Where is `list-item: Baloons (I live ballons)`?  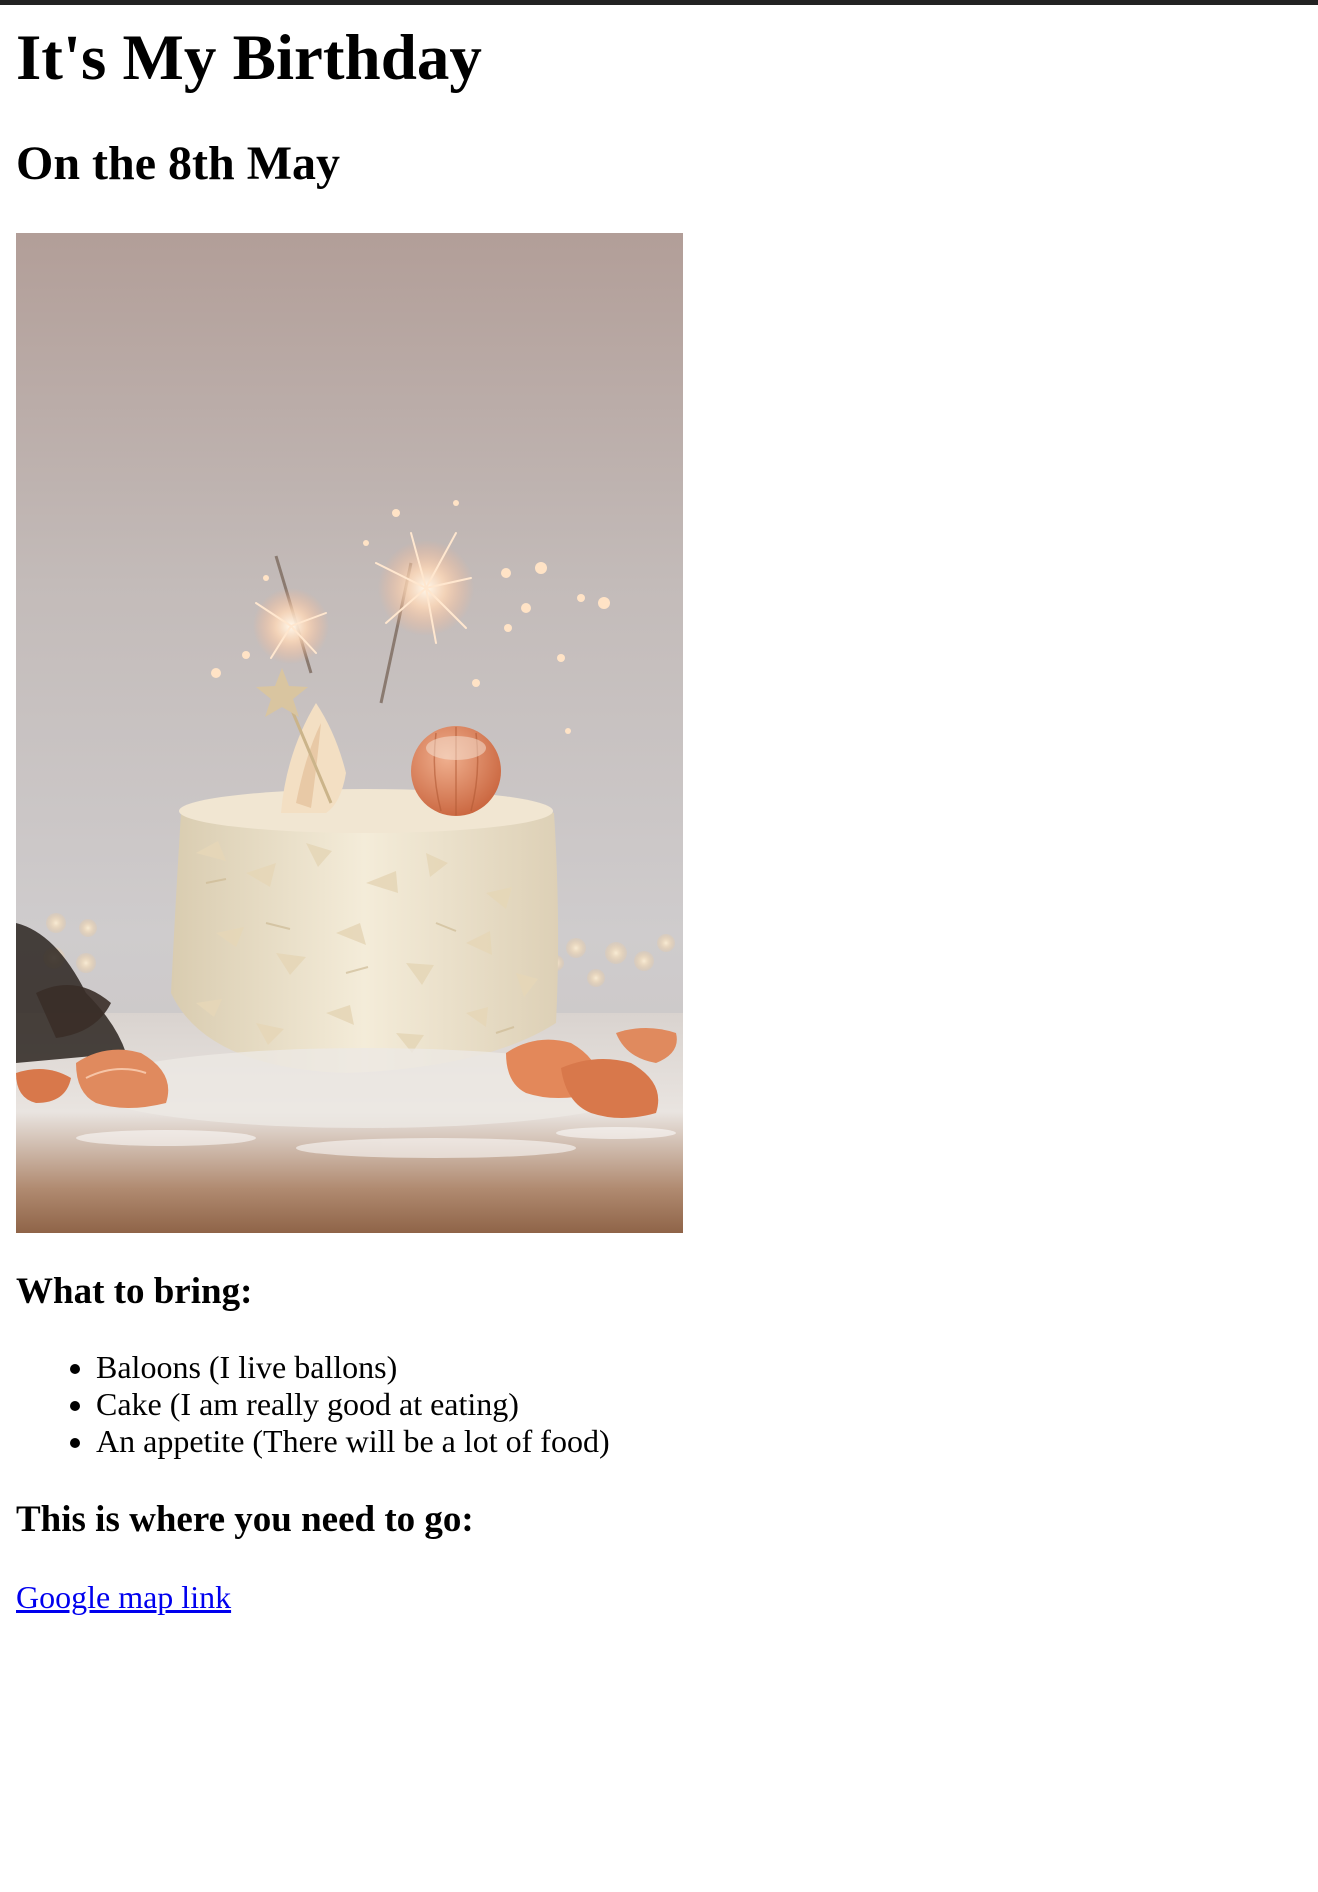
list-item: Baloons (I live ballons) is located at coordinates (353, 1367).